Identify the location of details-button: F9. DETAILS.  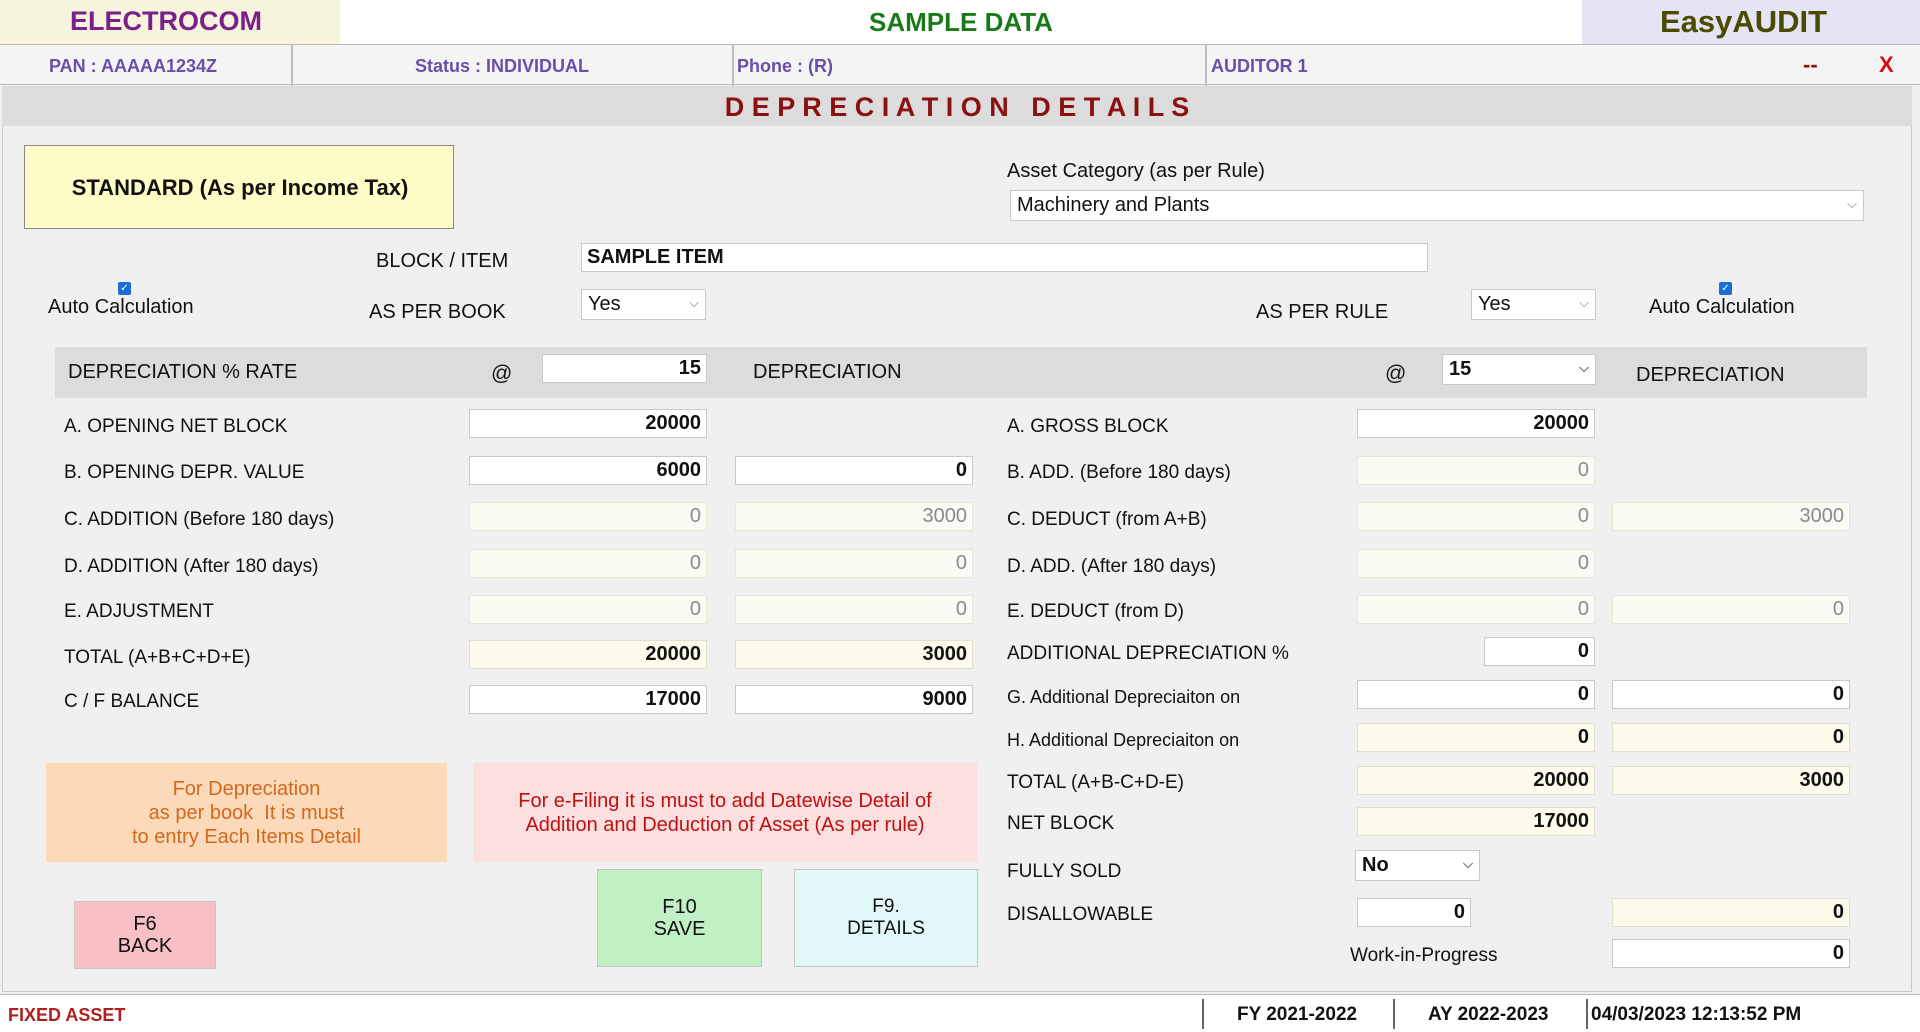
(886, 918).